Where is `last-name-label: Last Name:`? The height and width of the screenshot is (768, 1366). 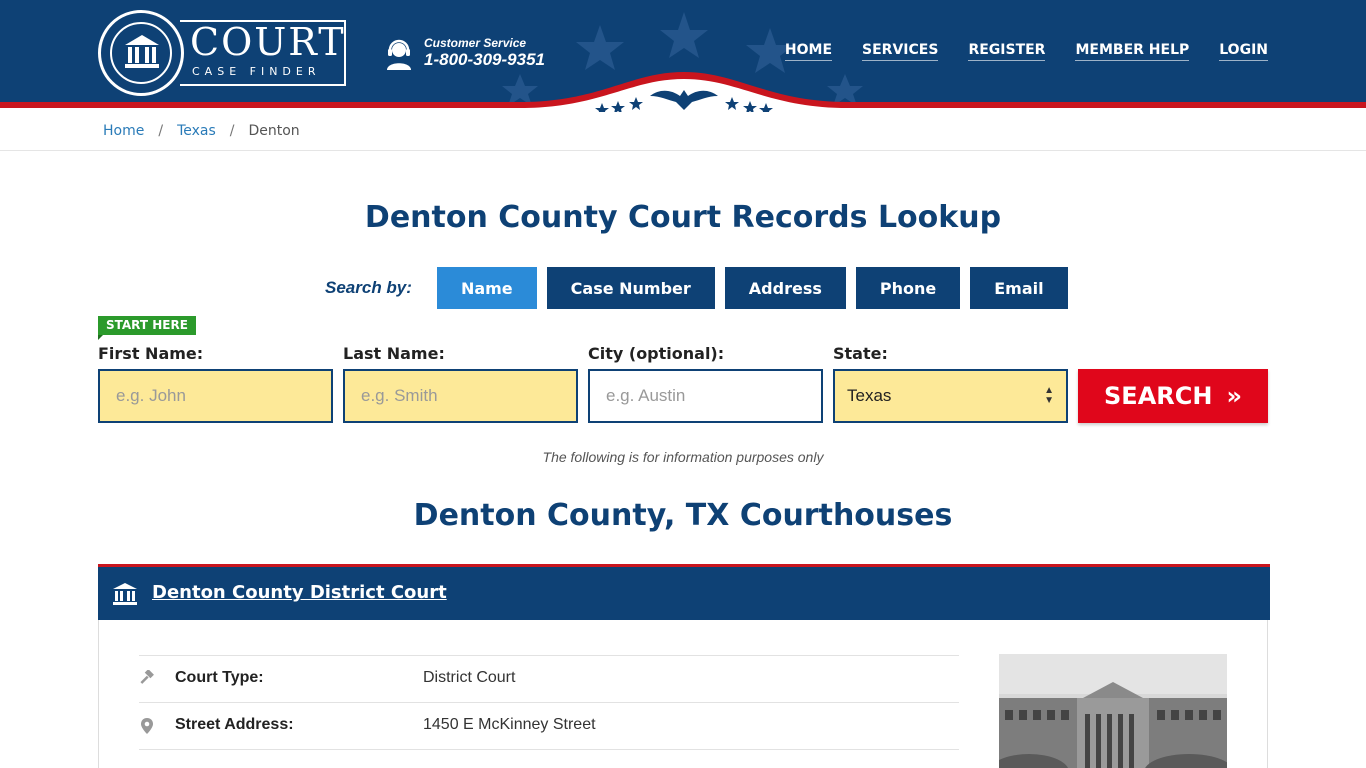
last-name-label: Last Name: is located at coordinates (394, 353).